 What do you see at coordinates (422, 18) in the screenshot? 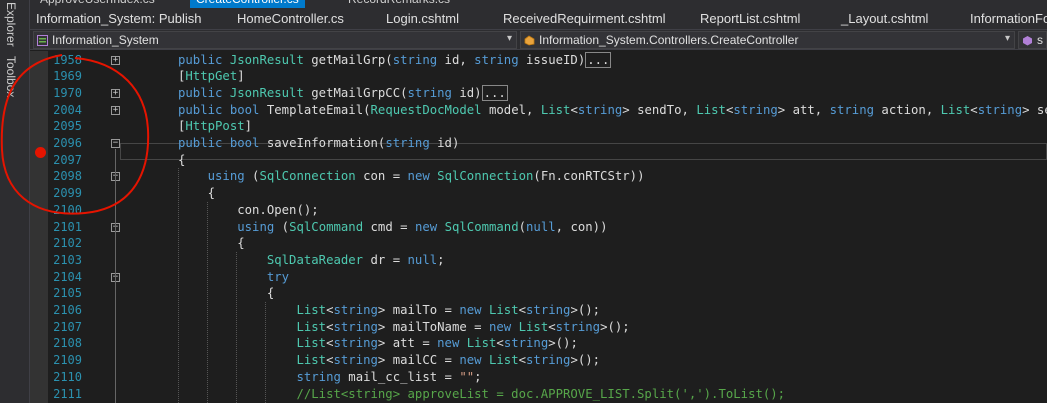
I see `tab-login: Login.cshtml` at bounding box center [422, 18].